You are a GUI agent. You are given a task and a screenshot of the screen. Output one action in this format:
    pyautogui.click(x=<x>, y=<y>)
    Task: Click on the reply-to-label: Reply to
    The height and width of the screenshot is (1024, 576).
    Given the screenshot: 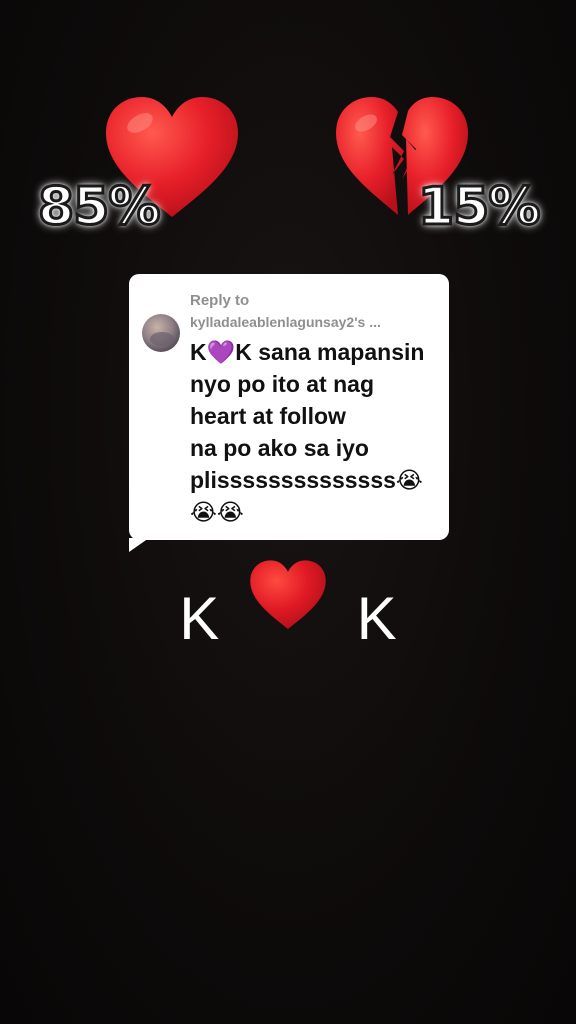 What is the action you would take?
    pyautogui.click(x=220, y=300)
    